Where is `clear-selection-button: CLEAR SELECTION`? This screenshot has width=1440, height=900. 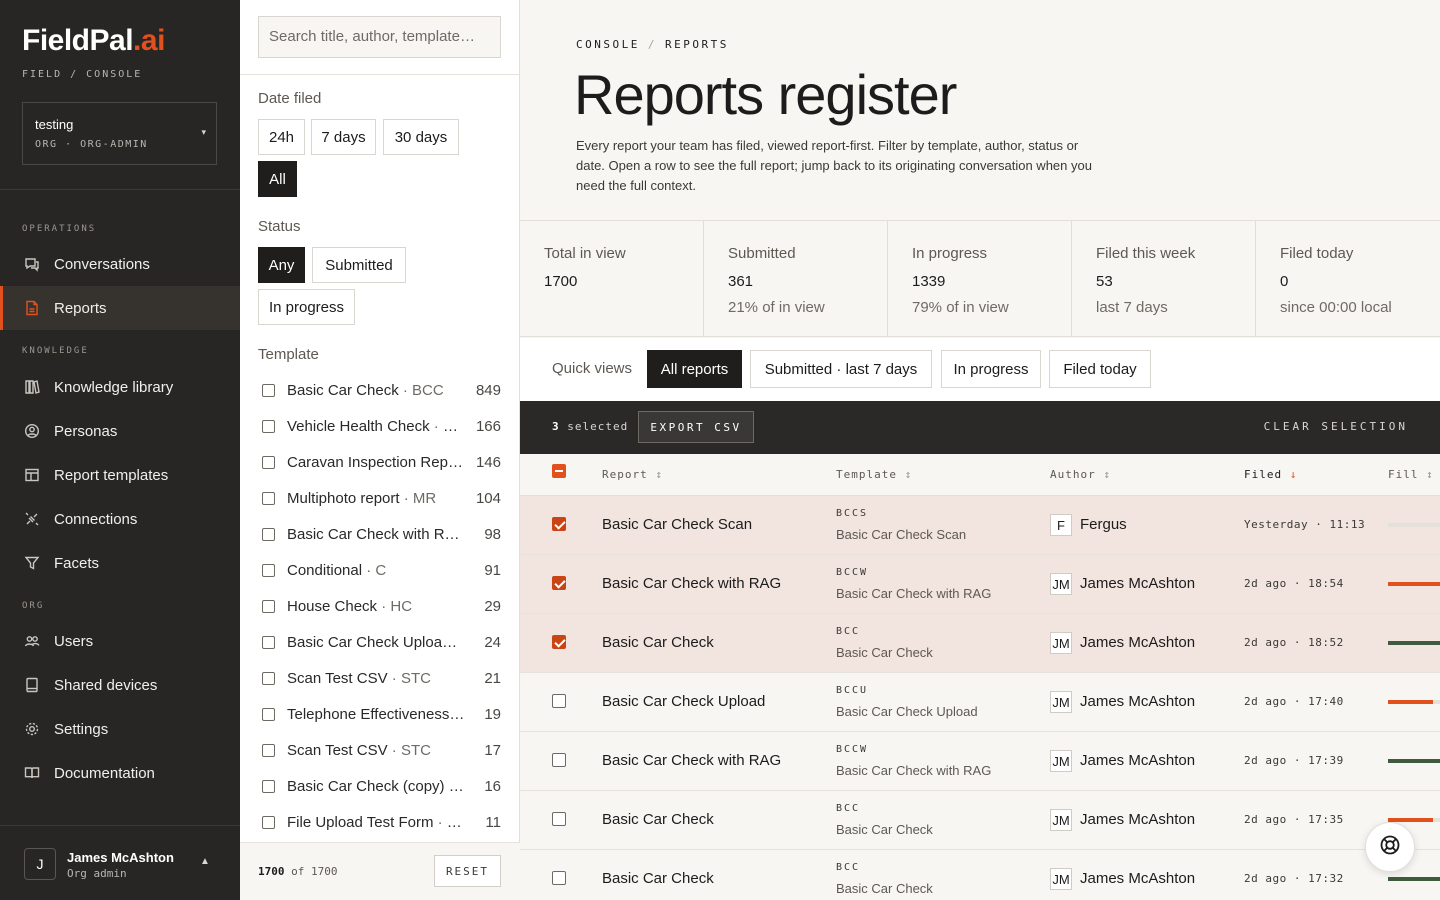
clear-selection-button: CLEAR SELECTION is located at coordinates (1336, 426).